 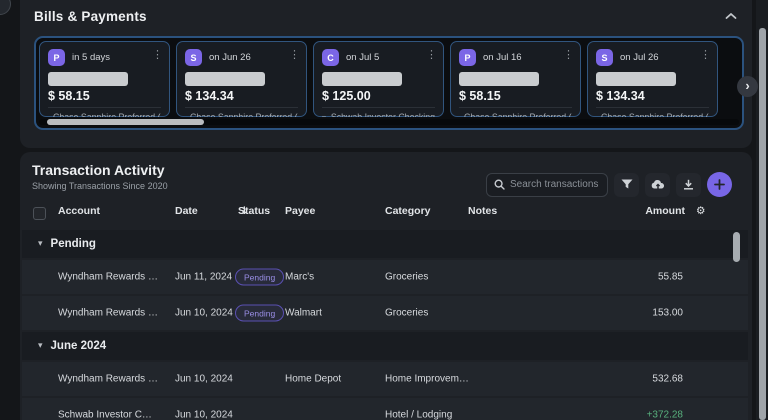 I want to click on corner-widget-button, so click(x=5, y=7).